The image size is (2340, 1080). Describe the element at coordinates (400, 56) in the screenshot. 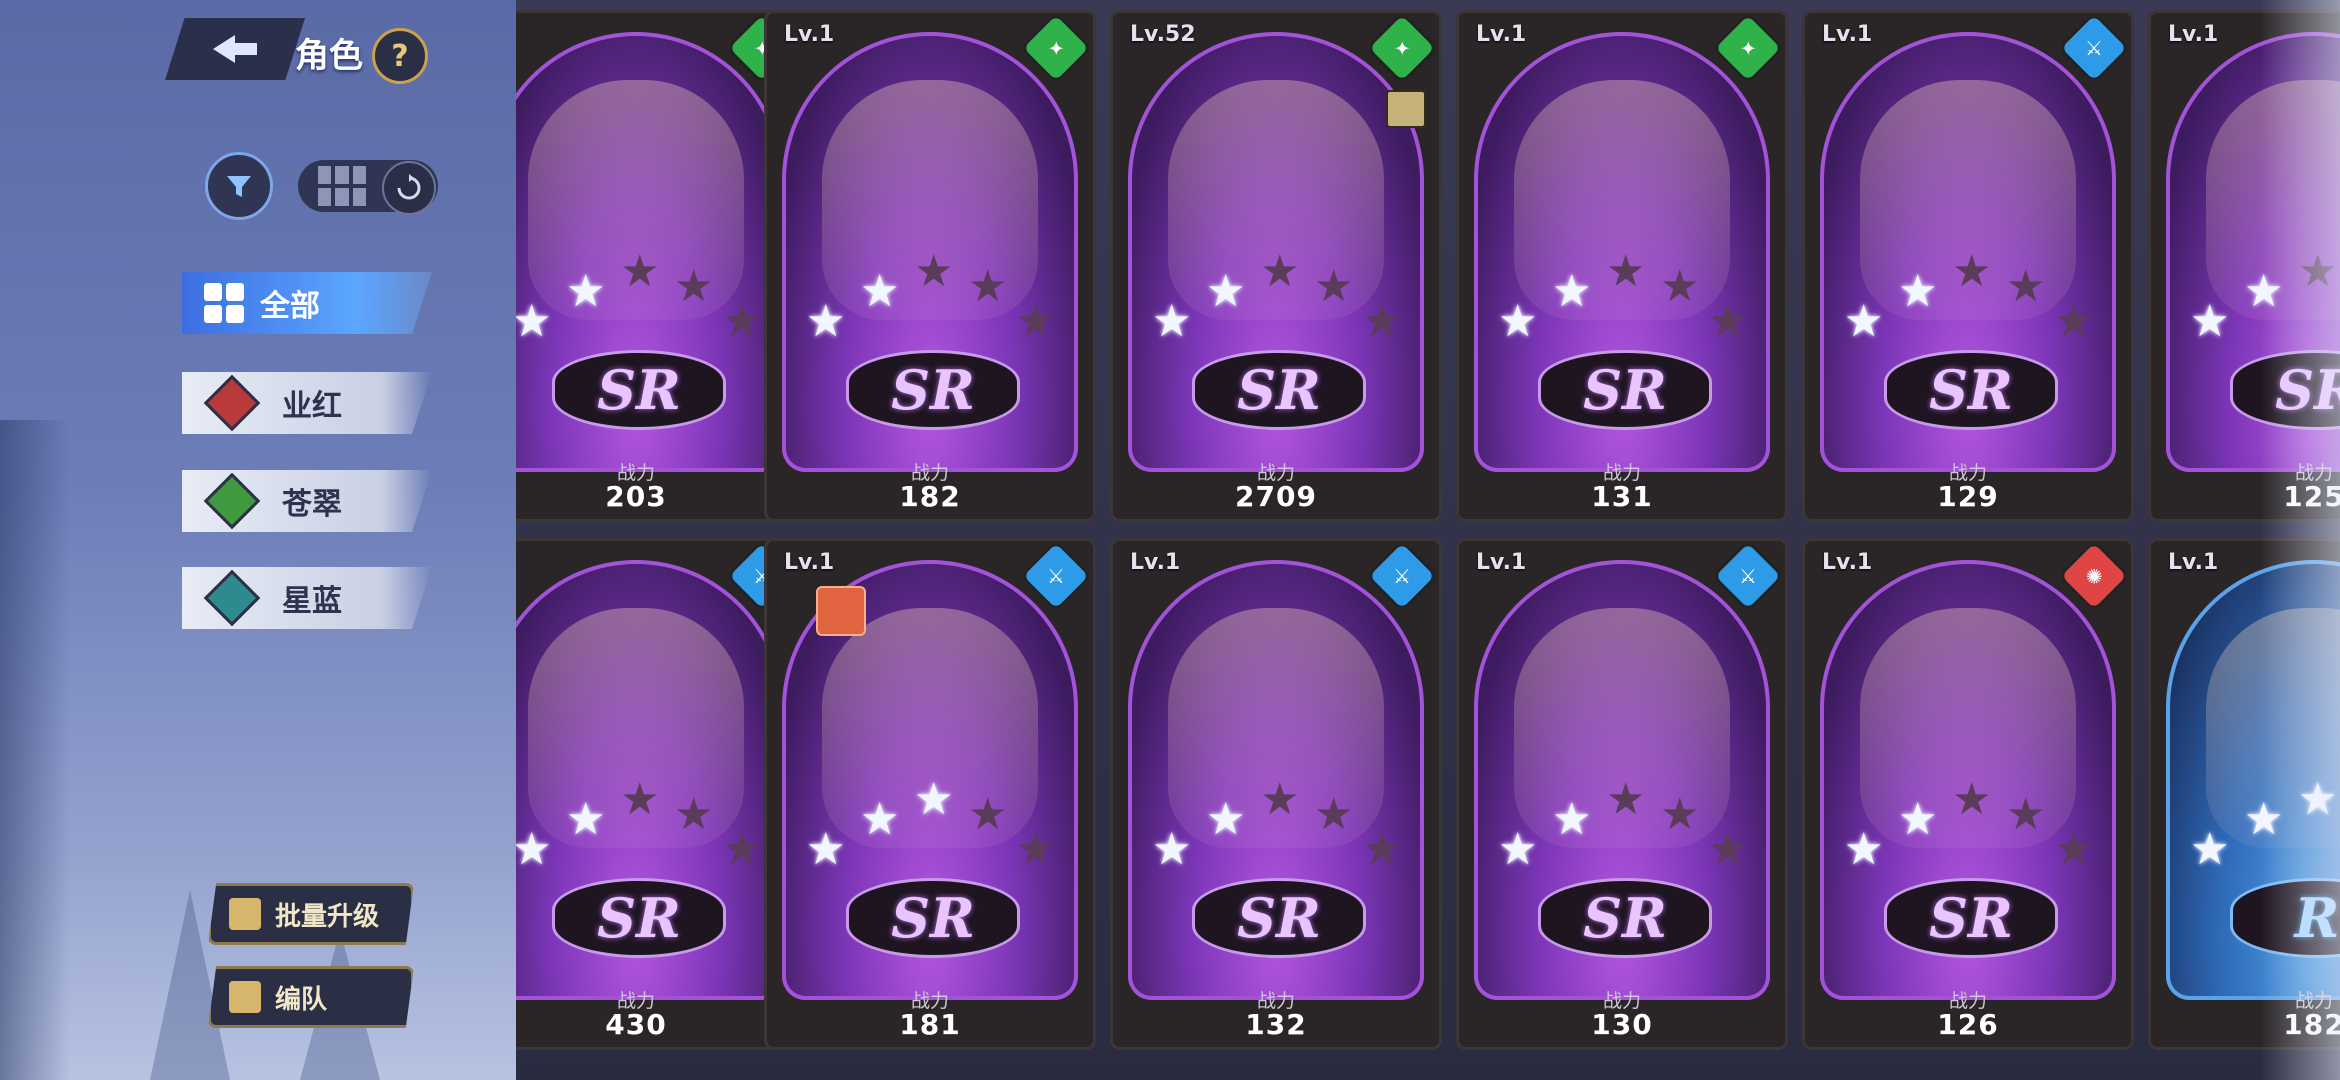

I see `help-button: ?` at that location.